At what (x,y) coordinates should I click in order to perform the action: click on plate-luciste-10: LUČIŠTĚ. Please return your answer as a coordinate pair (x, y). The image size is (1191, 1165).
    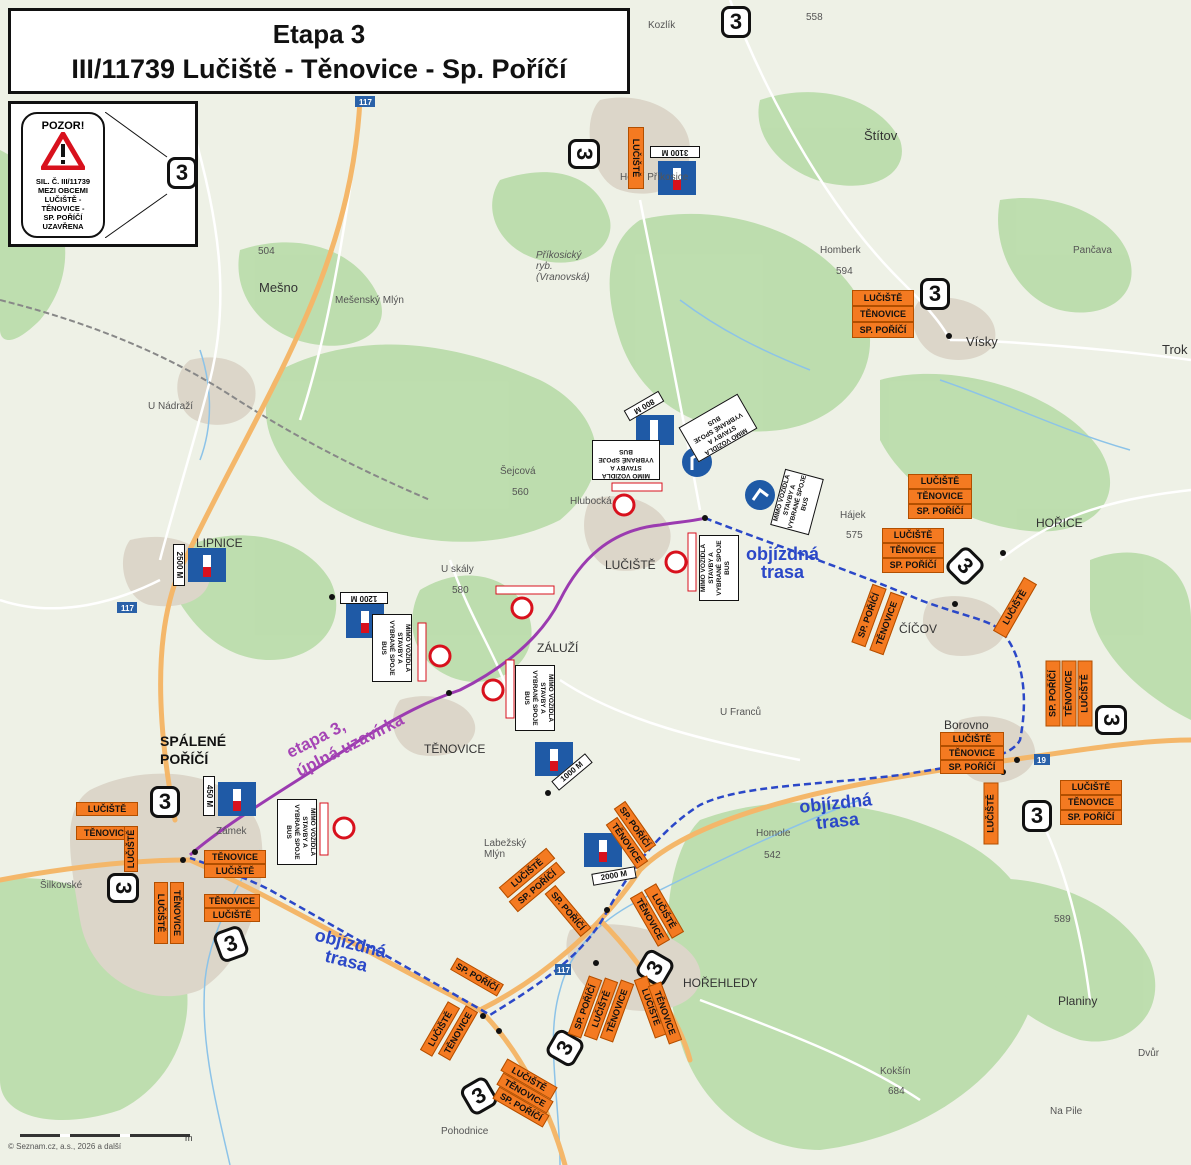
    Looking at the image, I should click on (107, 809).